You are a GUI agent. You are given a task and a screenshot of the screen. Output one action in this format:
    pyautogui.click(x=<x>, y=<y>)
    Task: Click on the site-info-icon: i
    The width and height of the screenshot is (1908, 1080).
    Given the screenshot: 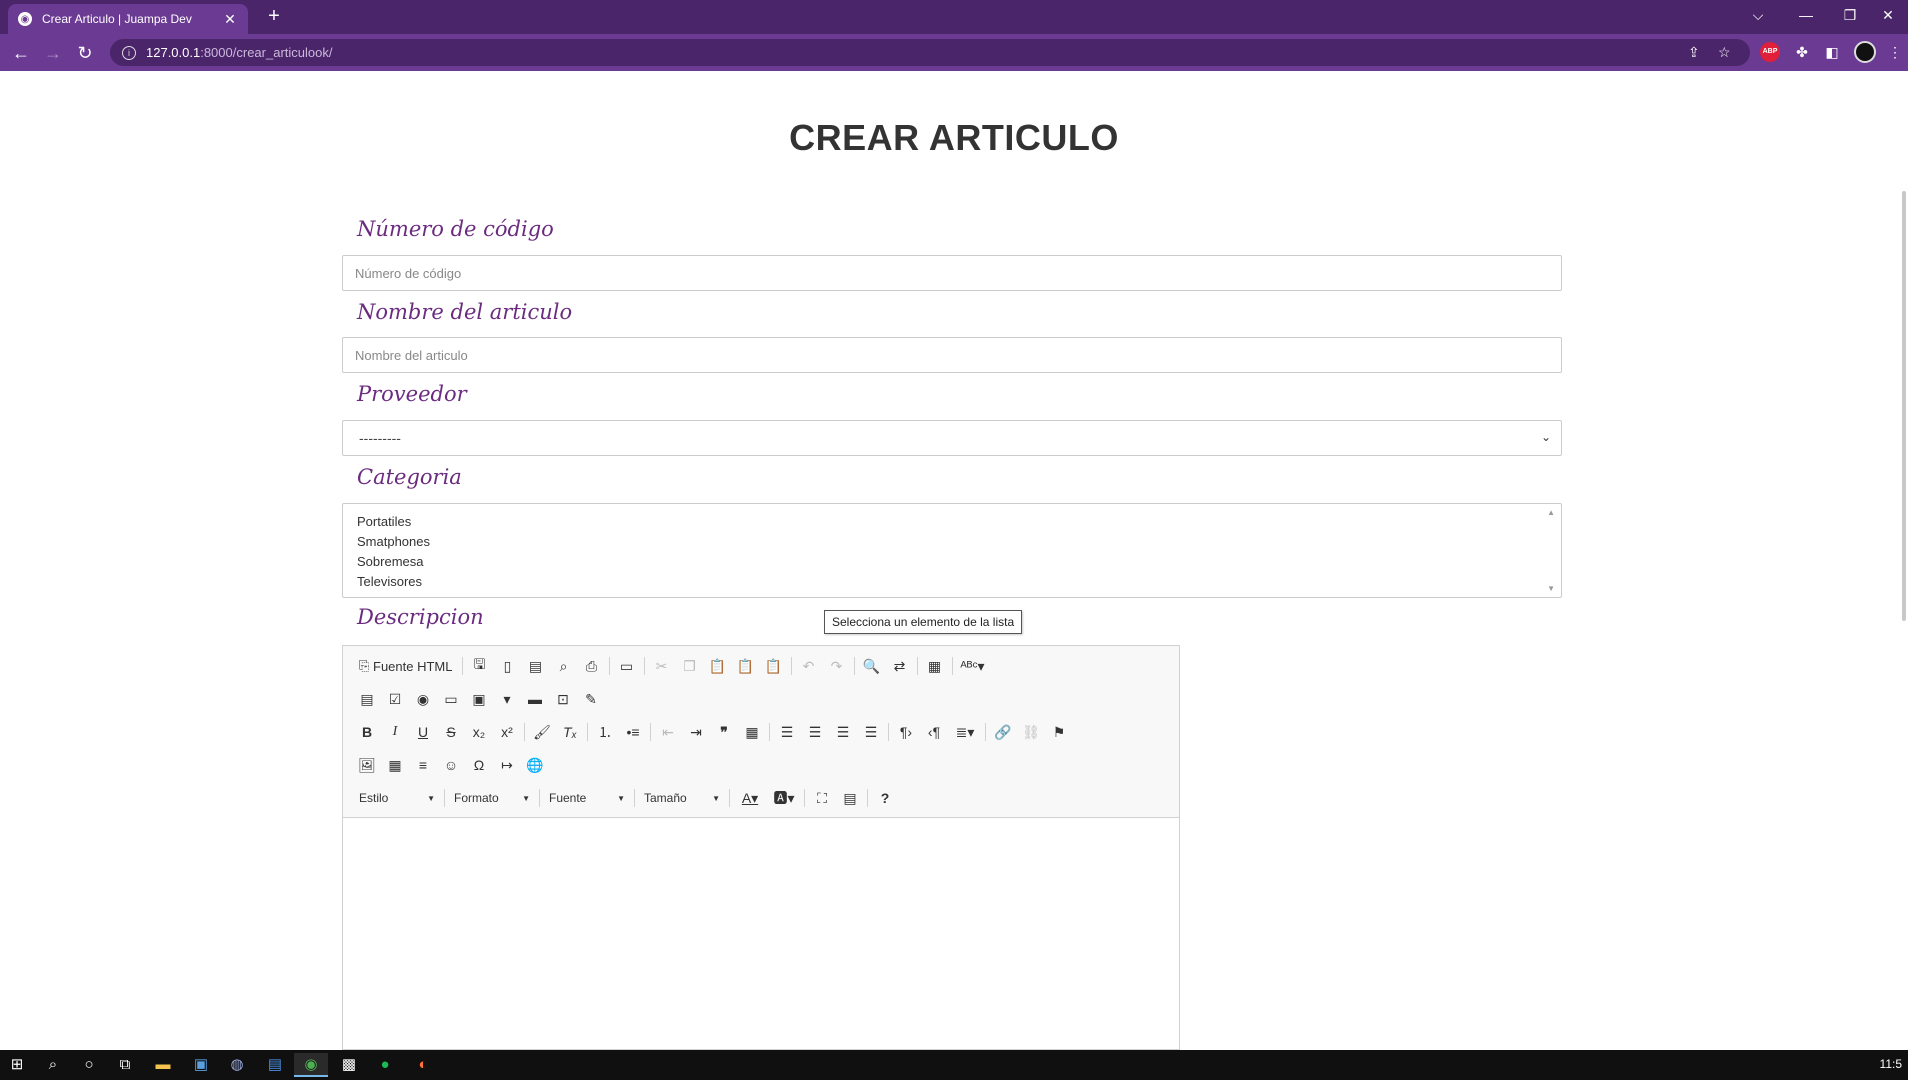 What is the action you would take?
    pyautogui.click(x=129, y=52)
    